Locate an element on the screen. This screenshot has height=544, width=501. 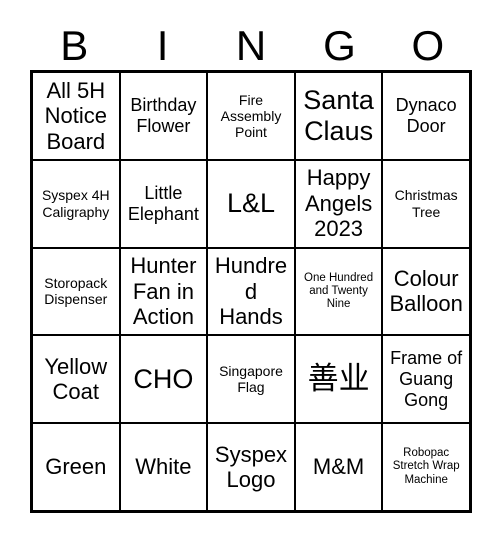
bingo-cell: Syspex Logo is located at coordinates (252, 467).